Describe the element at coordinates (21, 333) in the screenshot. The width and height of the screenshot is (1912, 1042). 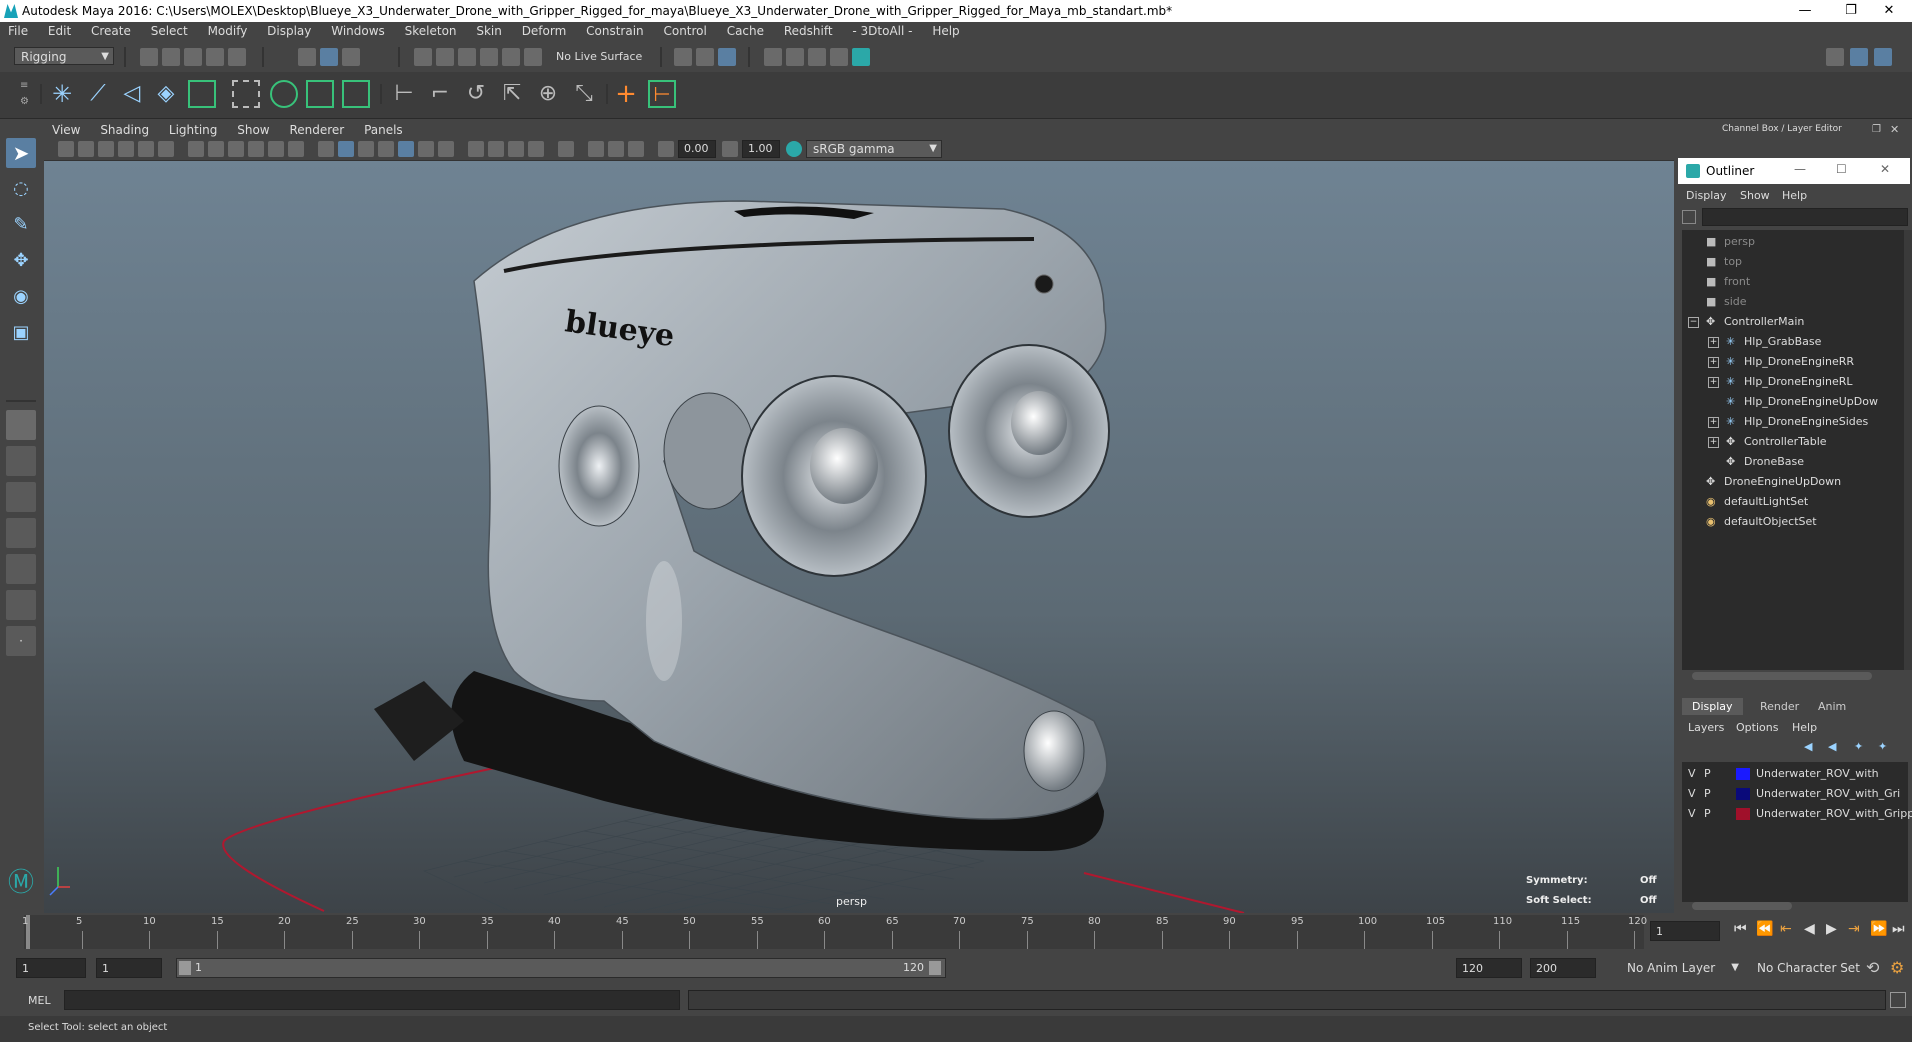
I see `scale-tool-icon: ▣` at that location.